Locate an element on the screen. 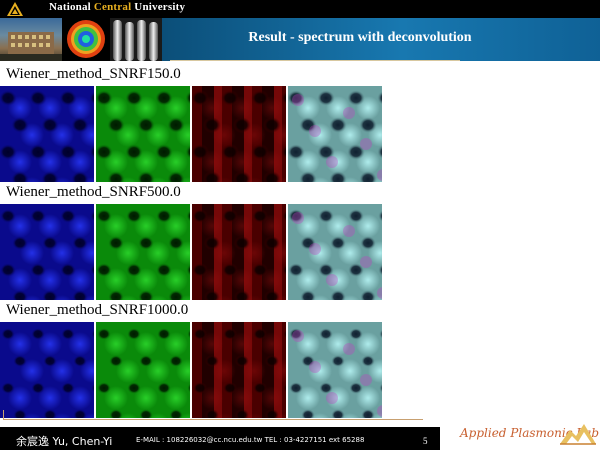 The image size is (600, 450). author-name: 余宸逸 Yu, Chen-Yi is located at coordinates (64, 441).